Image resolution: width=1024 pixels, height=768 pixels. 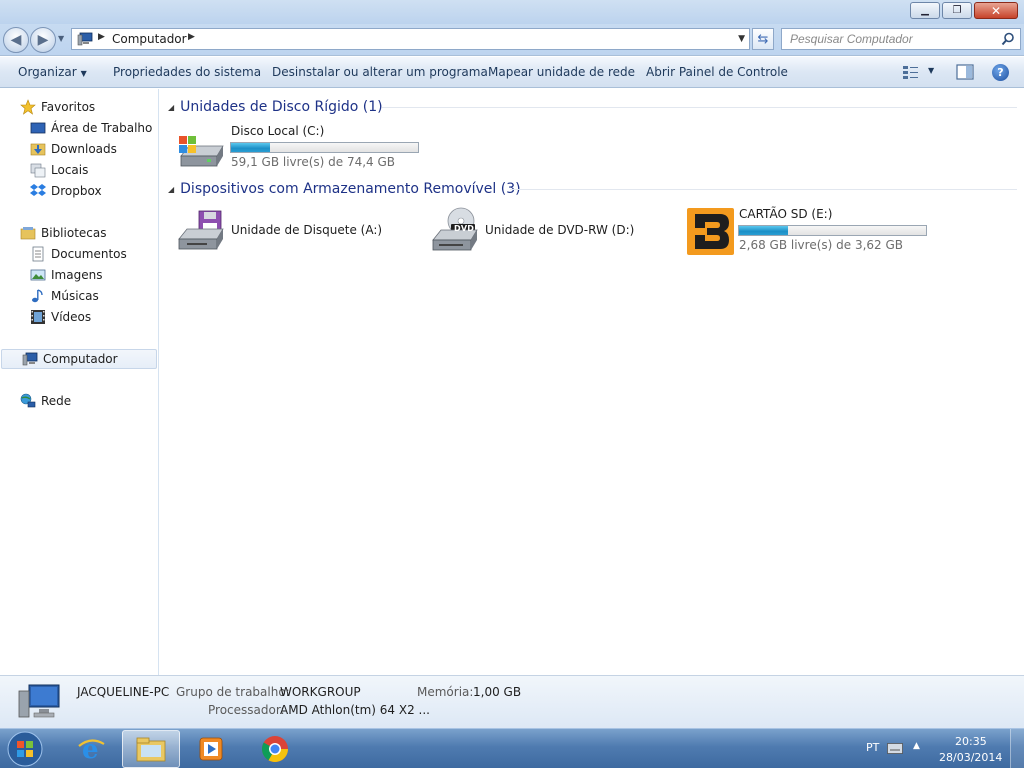 I want to click on minimize-button: ▁, so click(x=925, y=10).